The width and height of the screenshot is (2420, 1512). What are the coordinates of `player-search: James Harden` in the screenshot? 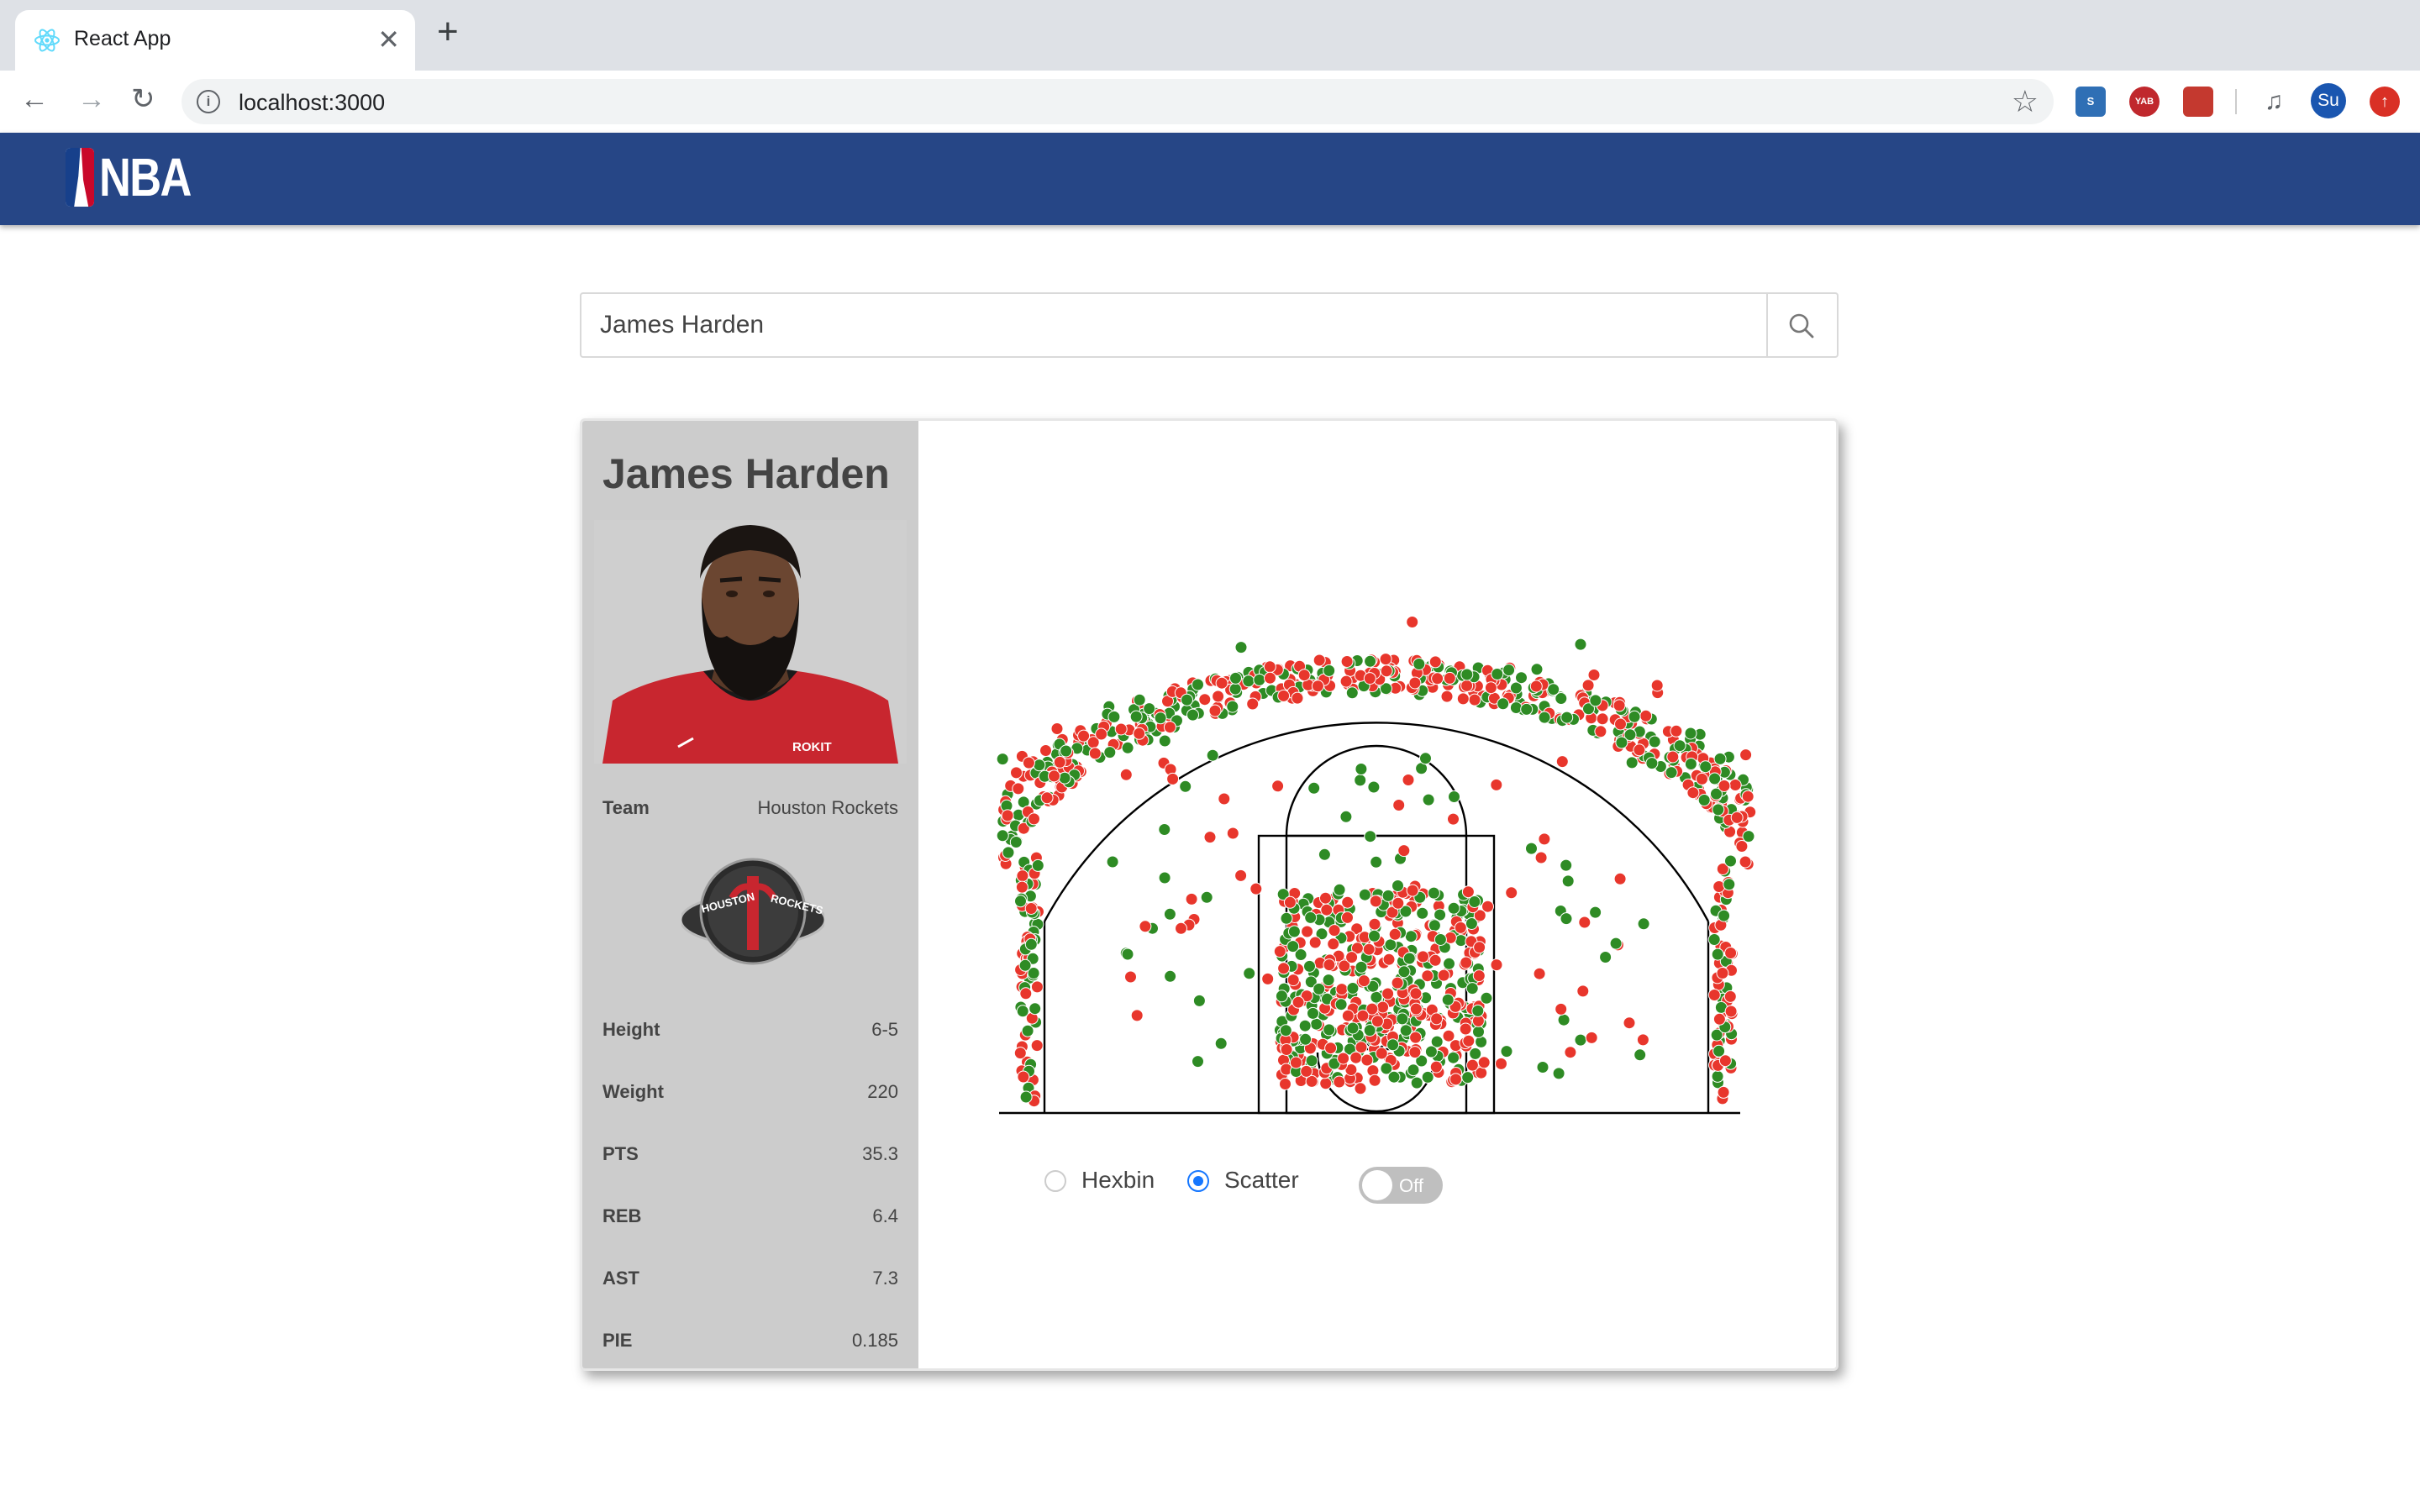 It's located at (1209, 325).